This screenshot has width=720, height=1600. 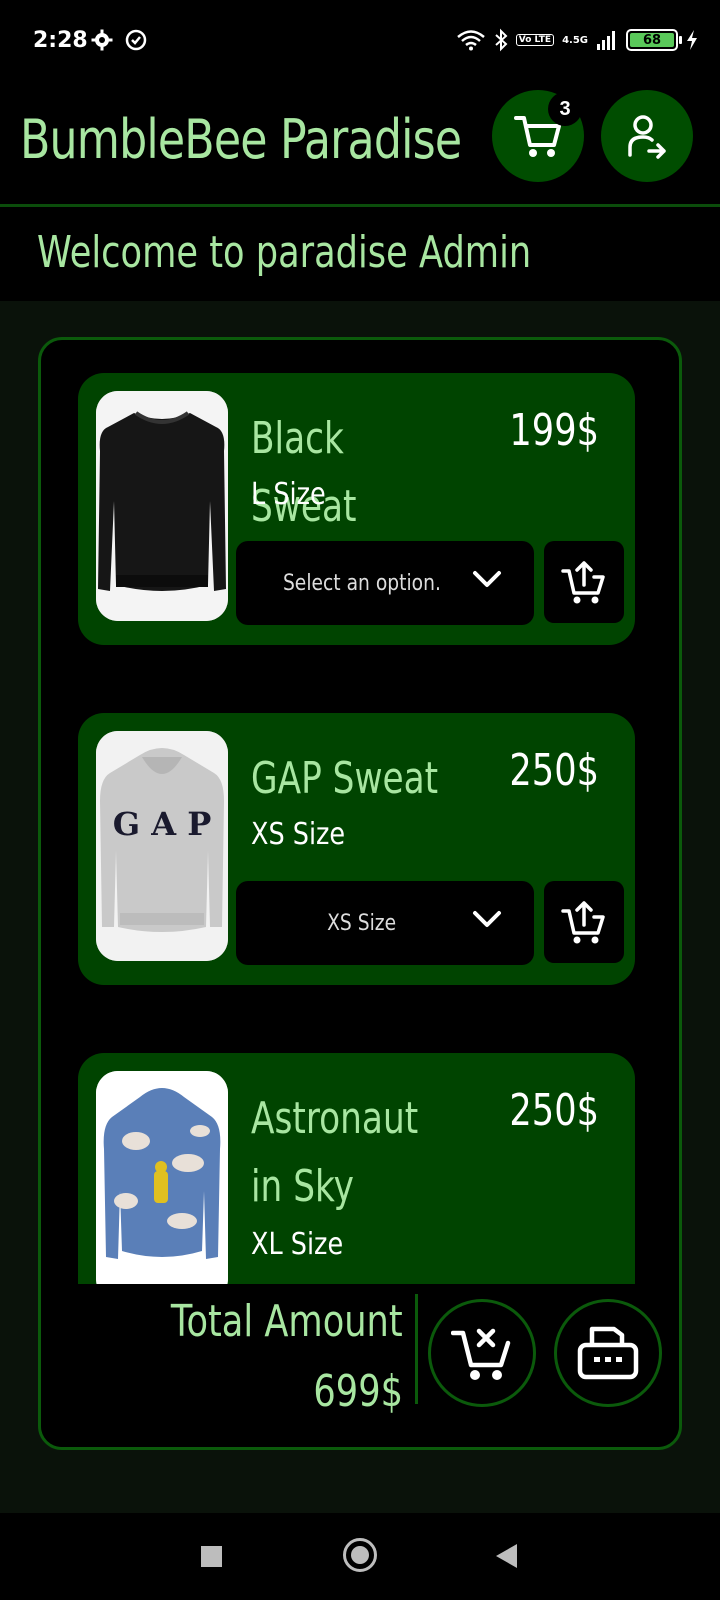 I want to click on select-value: XS Size, so click(x=362, y=923).